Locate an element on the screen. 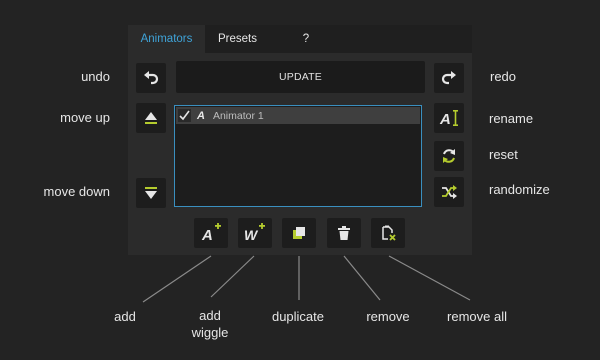 This screenshot has width=600, height=360. callout-reset: reset is located at coordinates (503, 154).